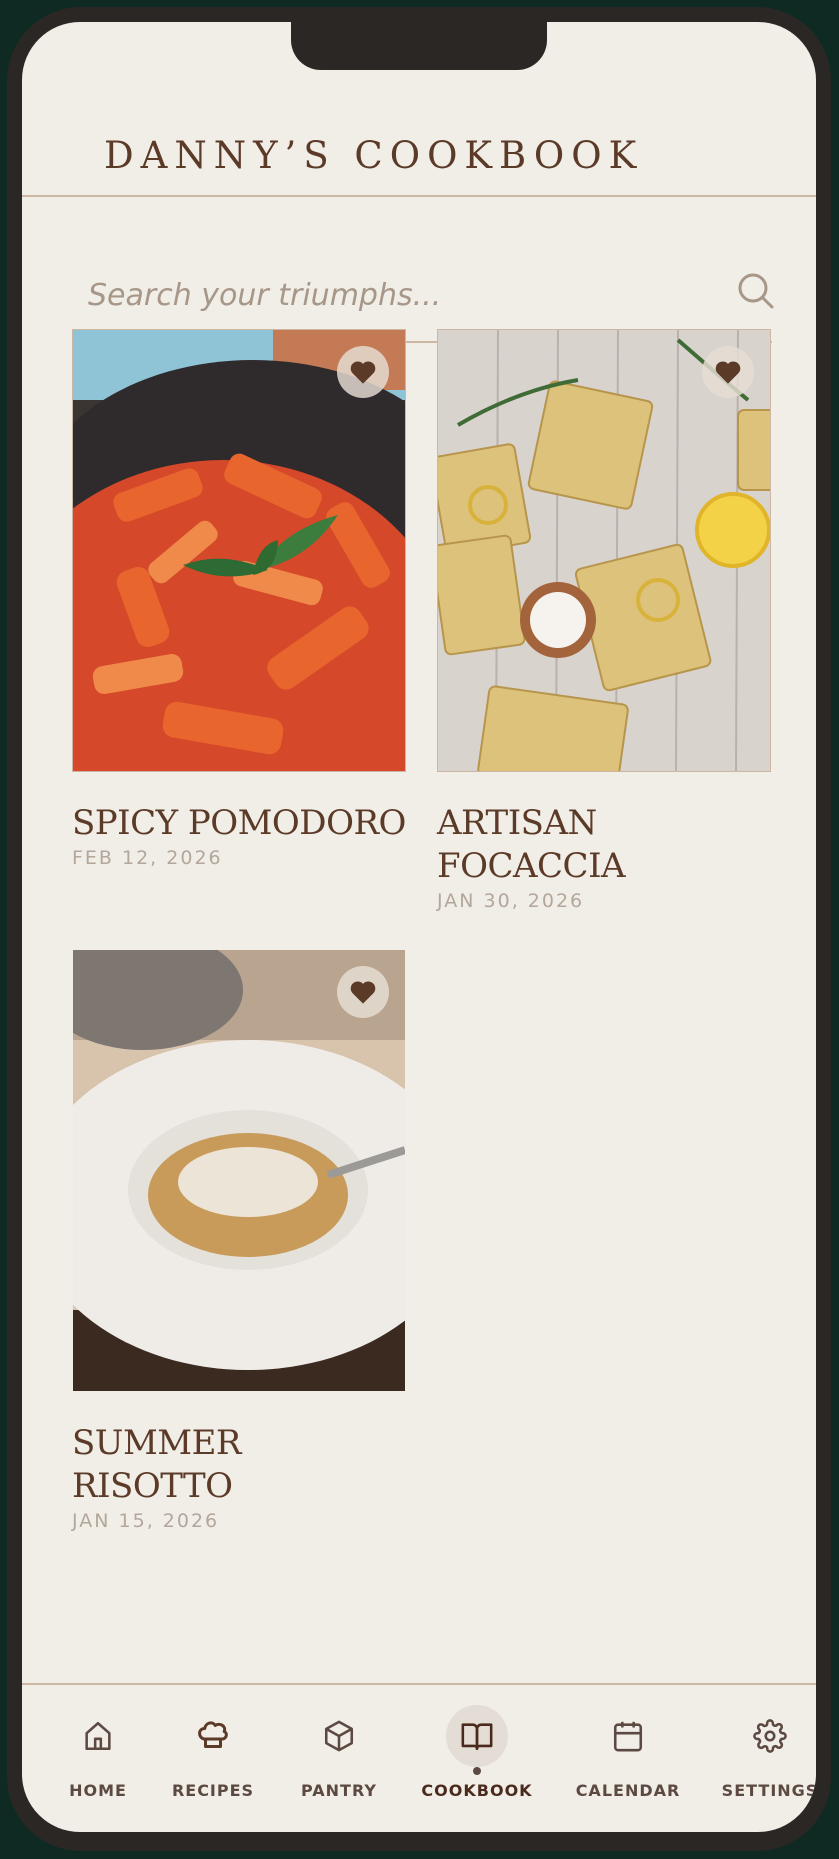 Image resolution: width=839 pixels, height=1859 pixels. Describe the element at coordinates (477, 1737) in the screenshot. I see `book-open-icon` at that location.